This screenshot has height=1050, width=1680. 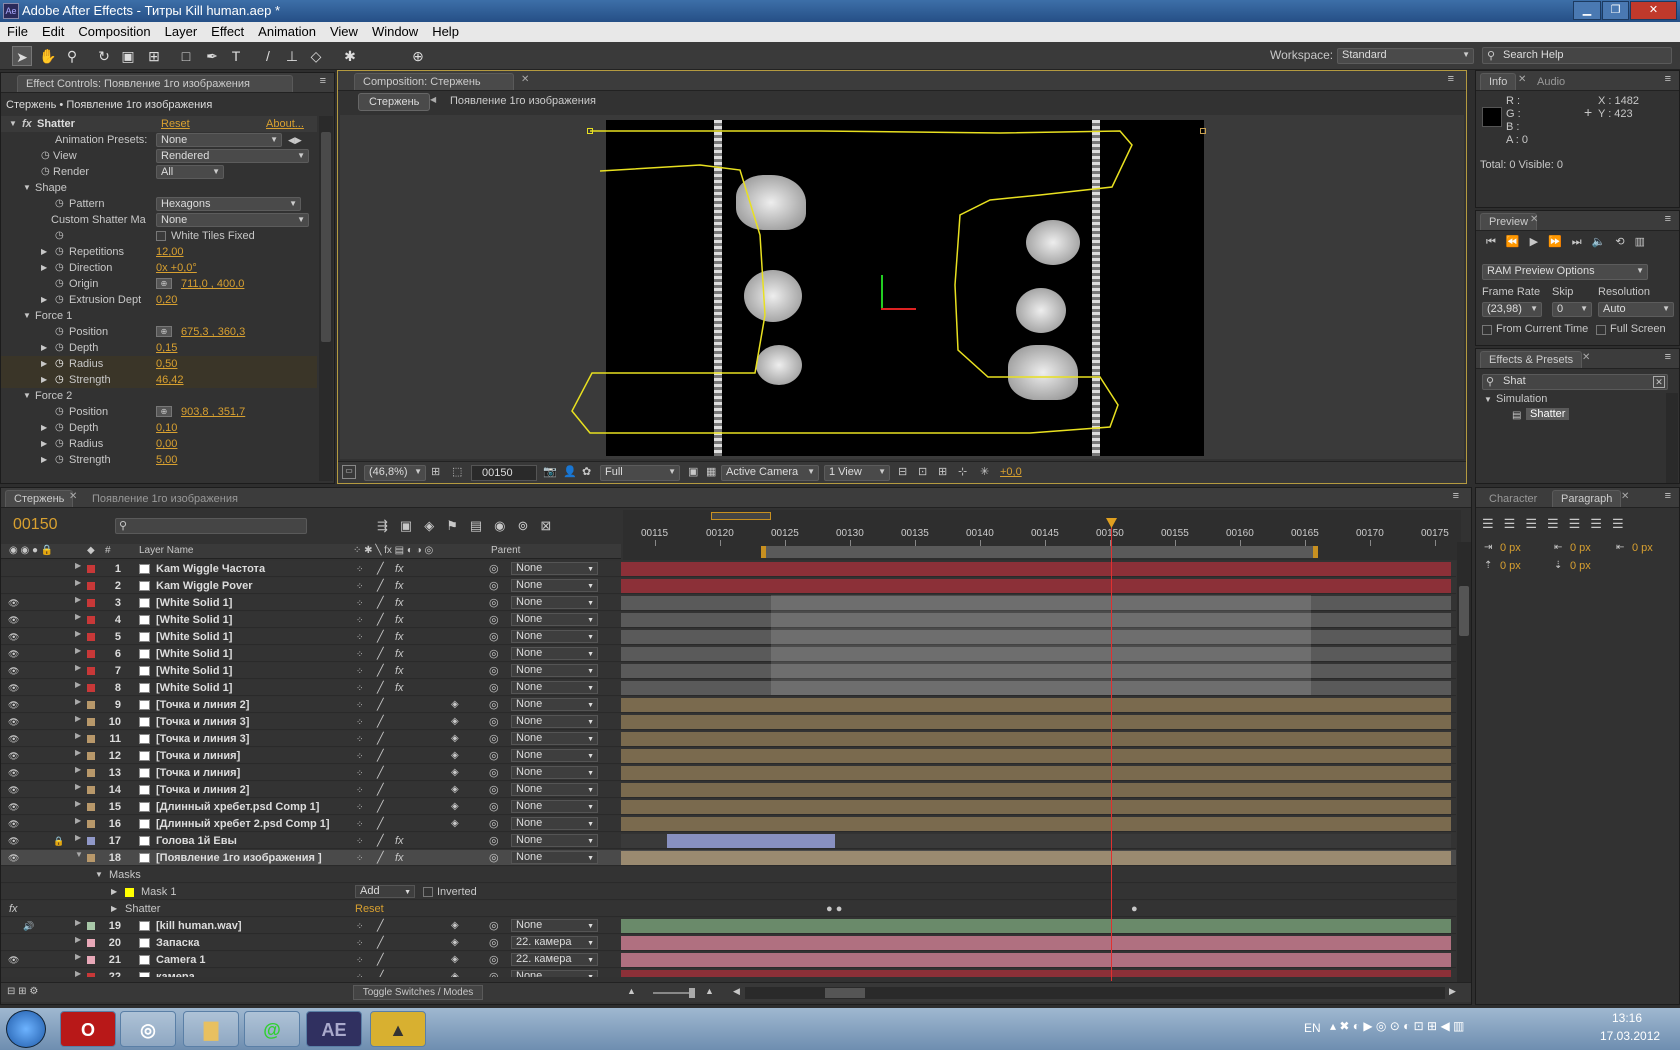 I want to click on force2-position-value: 903,8 , 351,7, so click(x=213, y=412).